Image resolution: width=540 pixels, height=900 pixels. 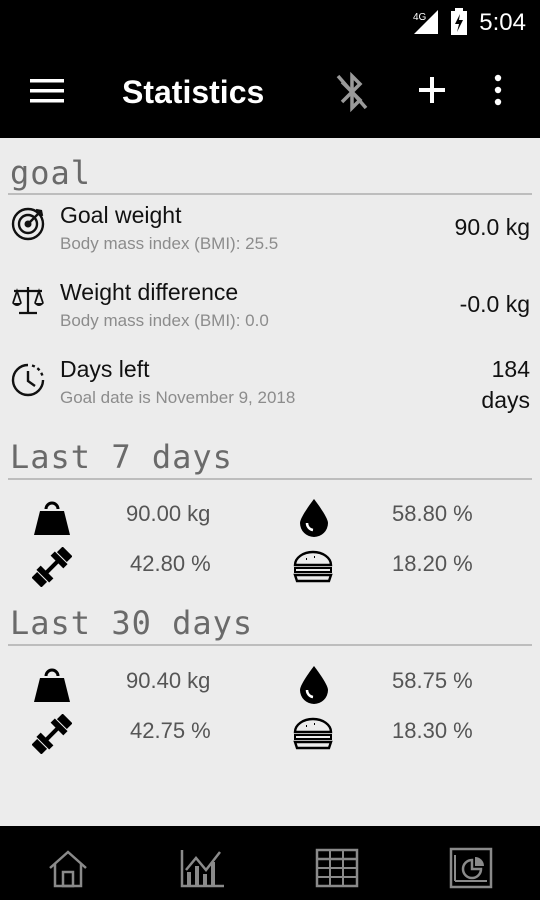 I want to click on goal-section-title: goal, so click(x=51, y=173).